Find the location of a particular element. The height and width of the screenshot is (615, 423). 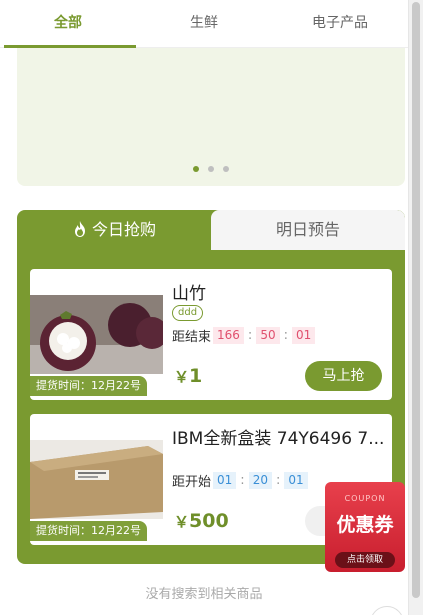

tab-fresh: 生鲜 is located at coordinates (204, 23).